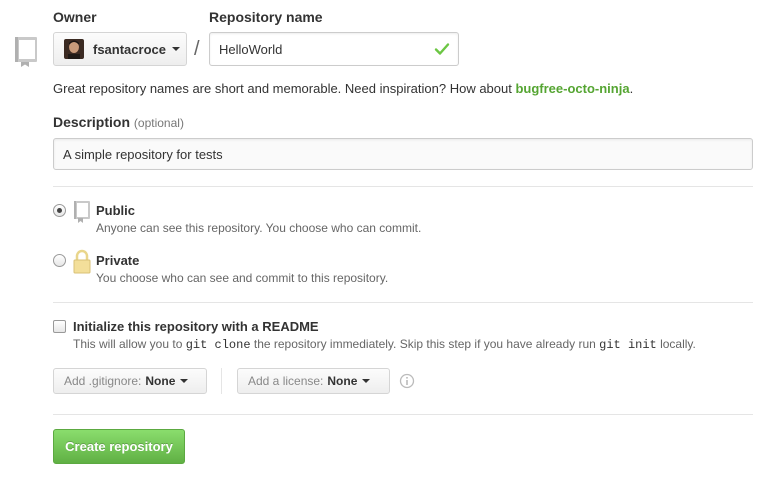 This screenshot has height=480, width=770. What do you see at coordinates (218, 345) in the screenshot?
I see `readme-code: git clone` at bounding box center [218, 345].